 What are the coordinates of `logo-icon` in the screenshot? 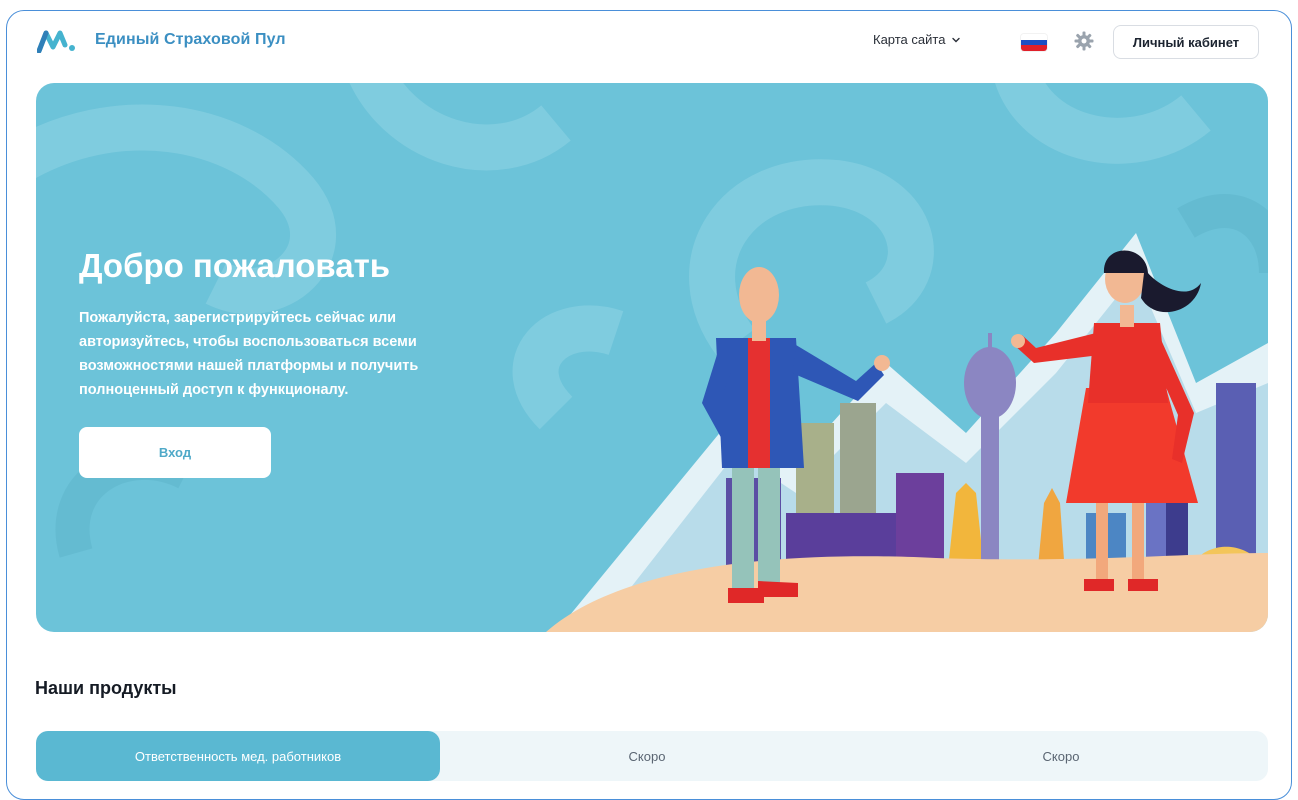 It's located at (57, 41).